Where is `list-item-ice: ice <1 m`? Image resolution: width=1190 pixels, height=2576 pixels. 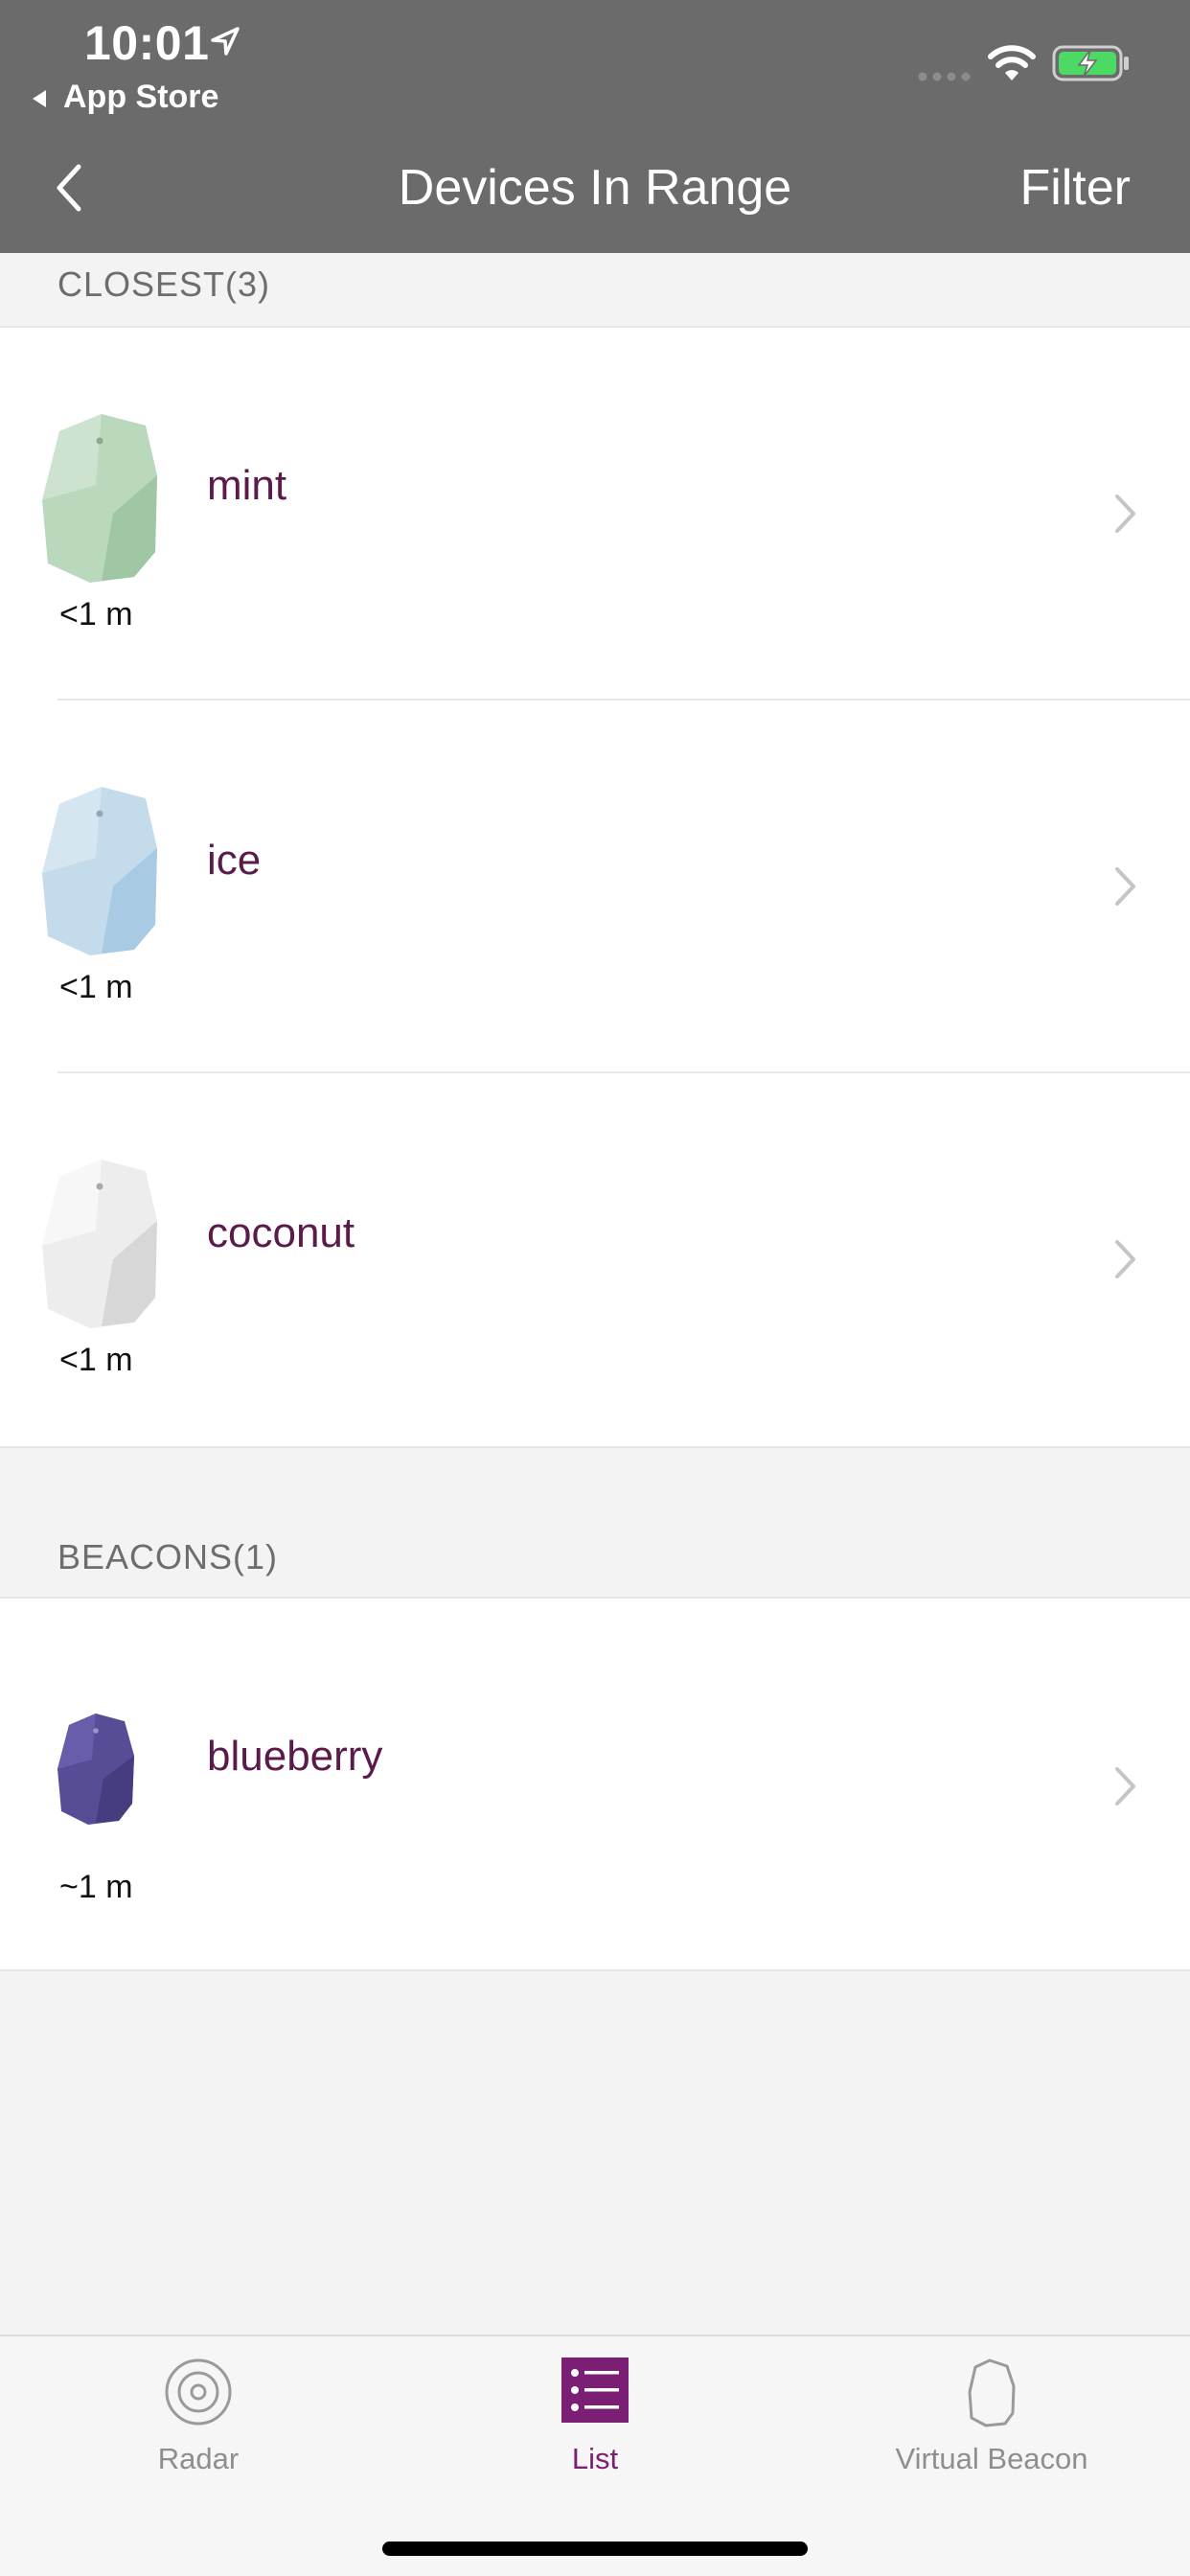
list-item-ice: ice <1 m is located at coordinates (595, 887).